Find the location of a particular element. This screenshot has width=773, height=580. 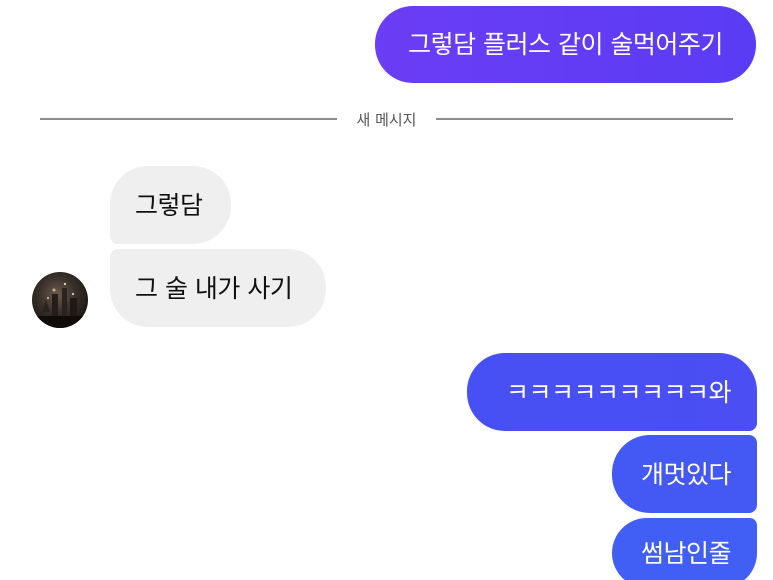

divider-line-left is located at coordinates (188, 119).